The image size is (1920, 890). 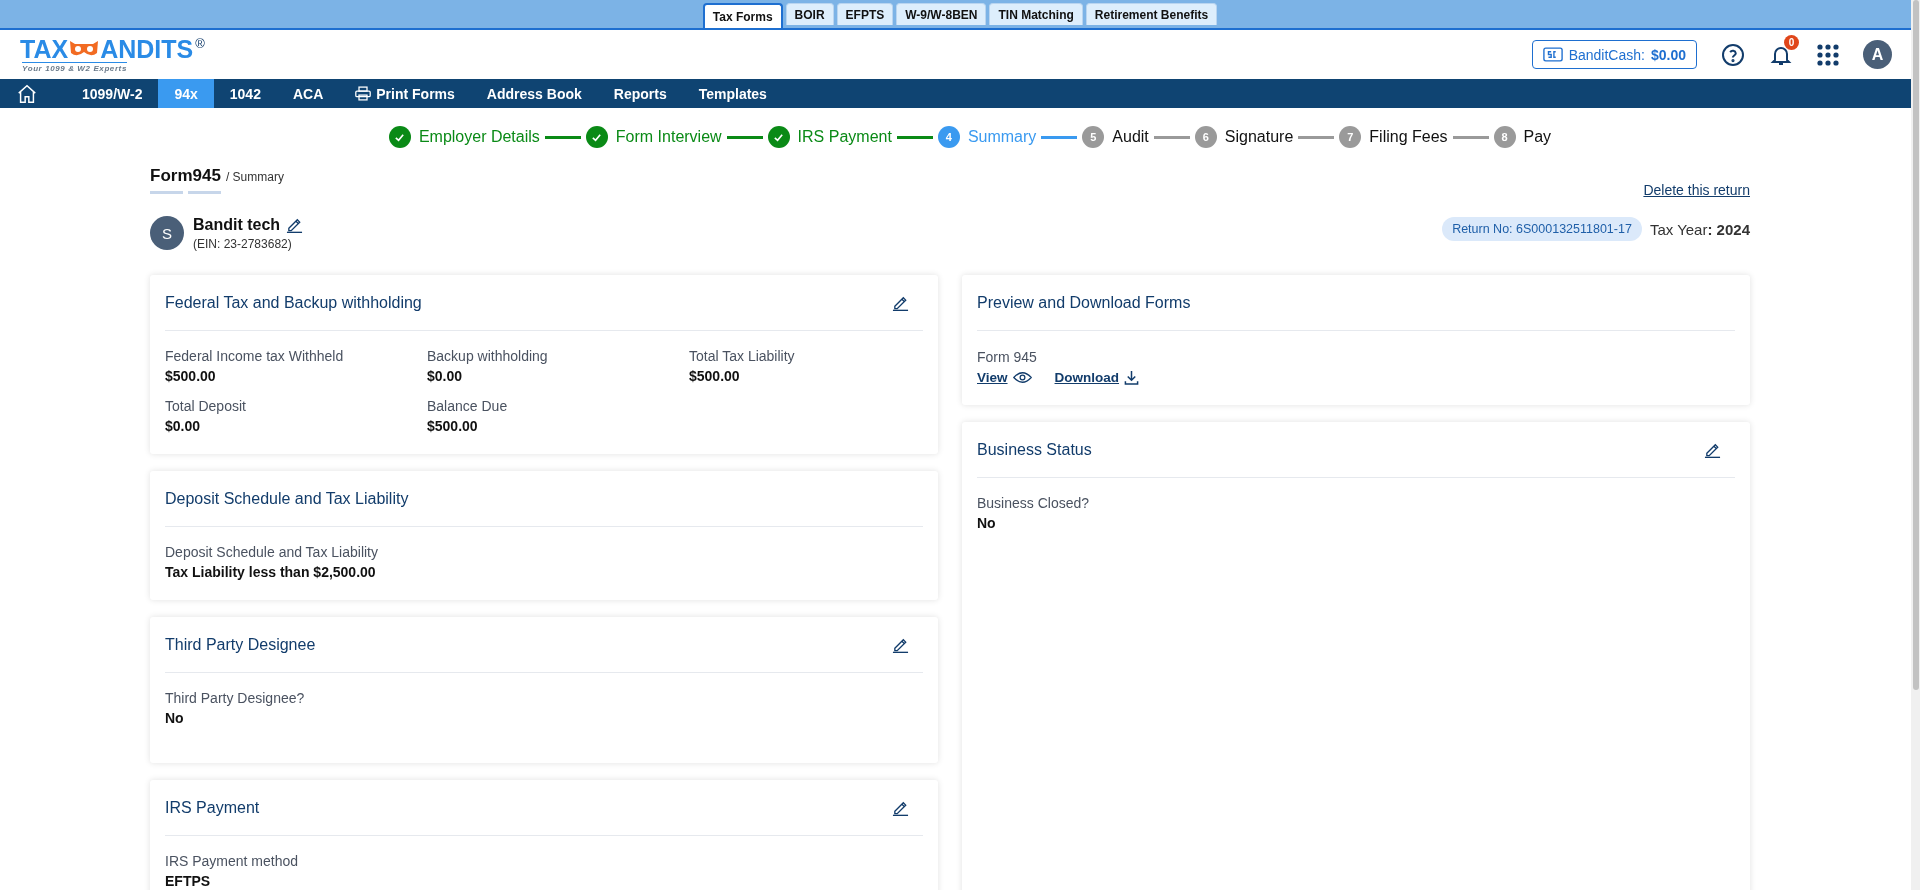 What do you see at coordinates (147, 49) in the screenshot?
I see `logo-text: ANDITS` at bounding box center [147, 49].